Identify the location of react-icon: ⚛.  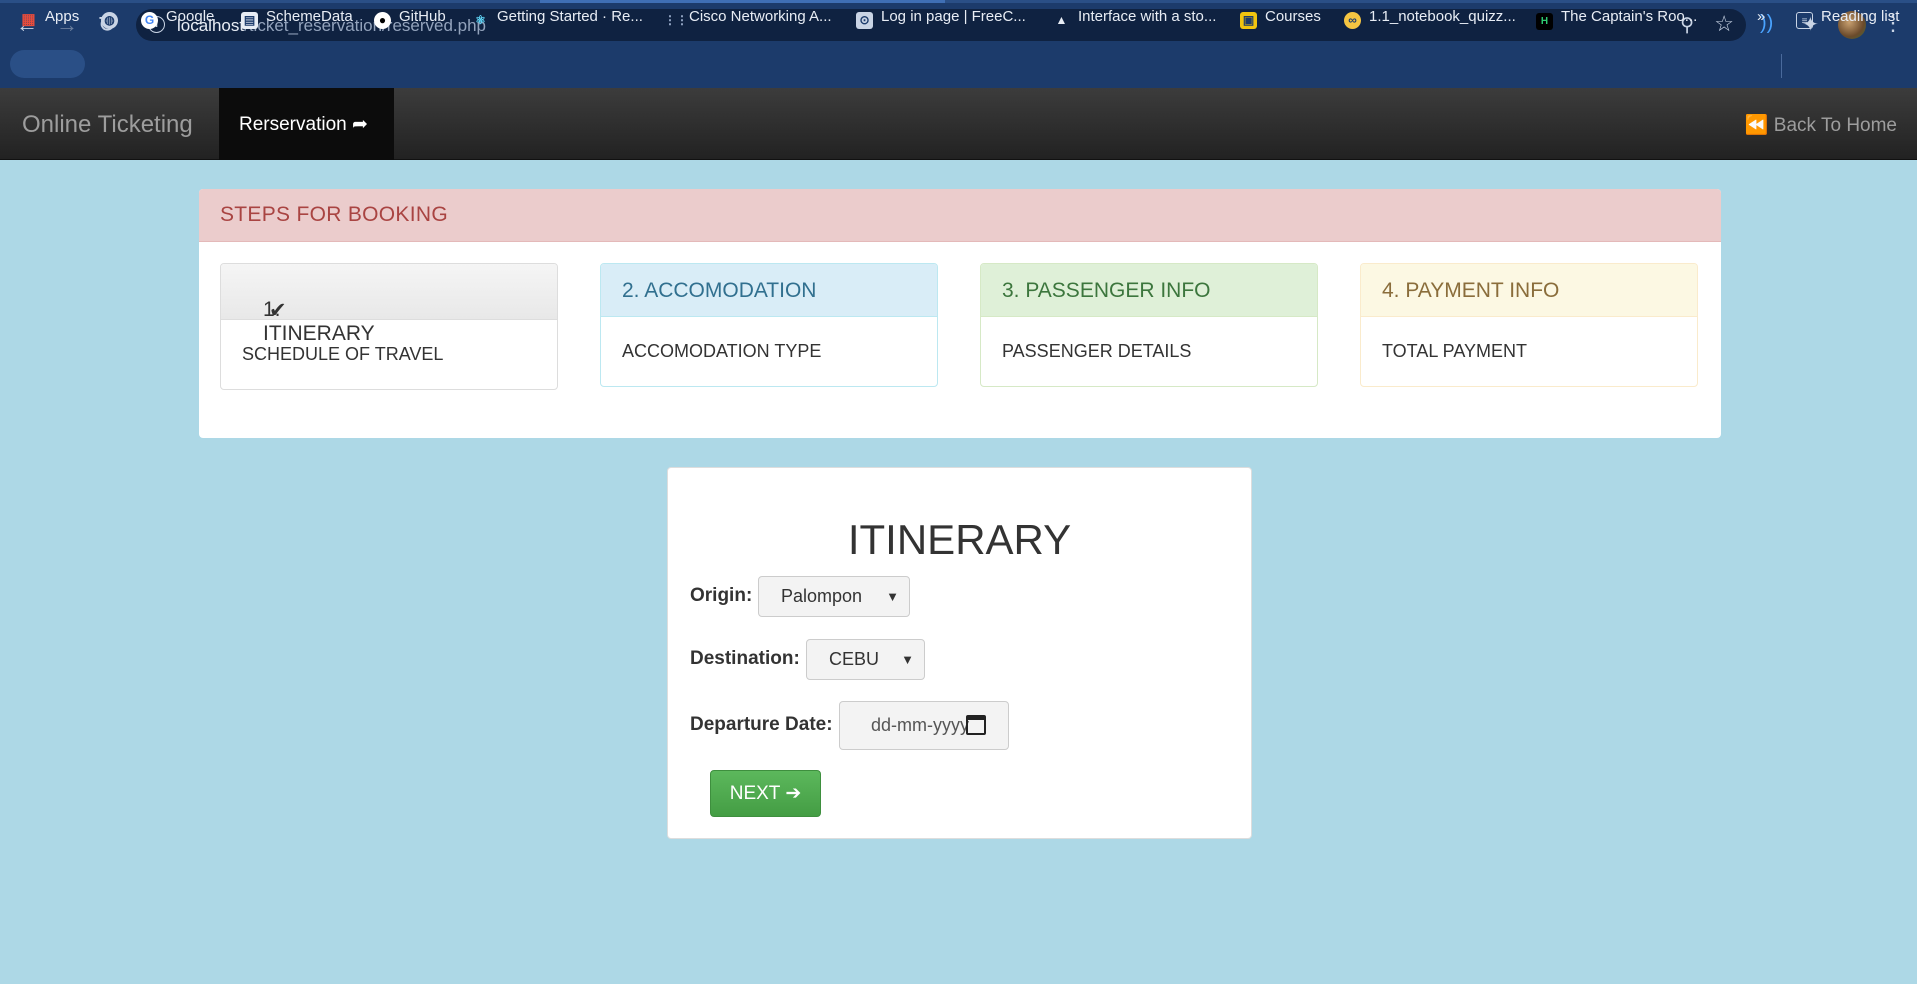
(480, 20).